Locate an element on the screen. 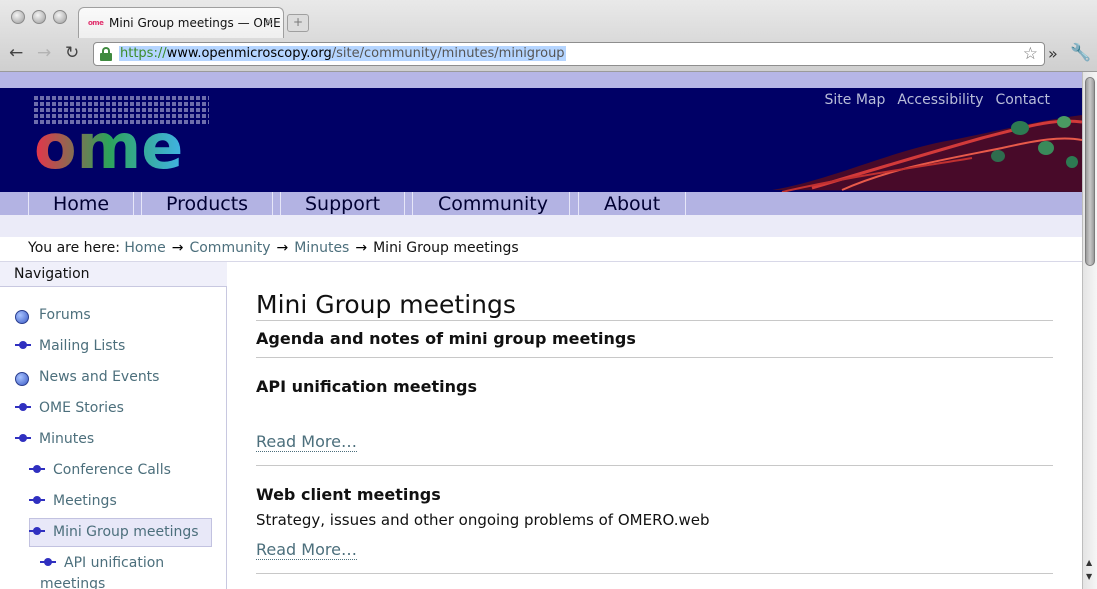  top-strip is located at coordinates (541, 80).